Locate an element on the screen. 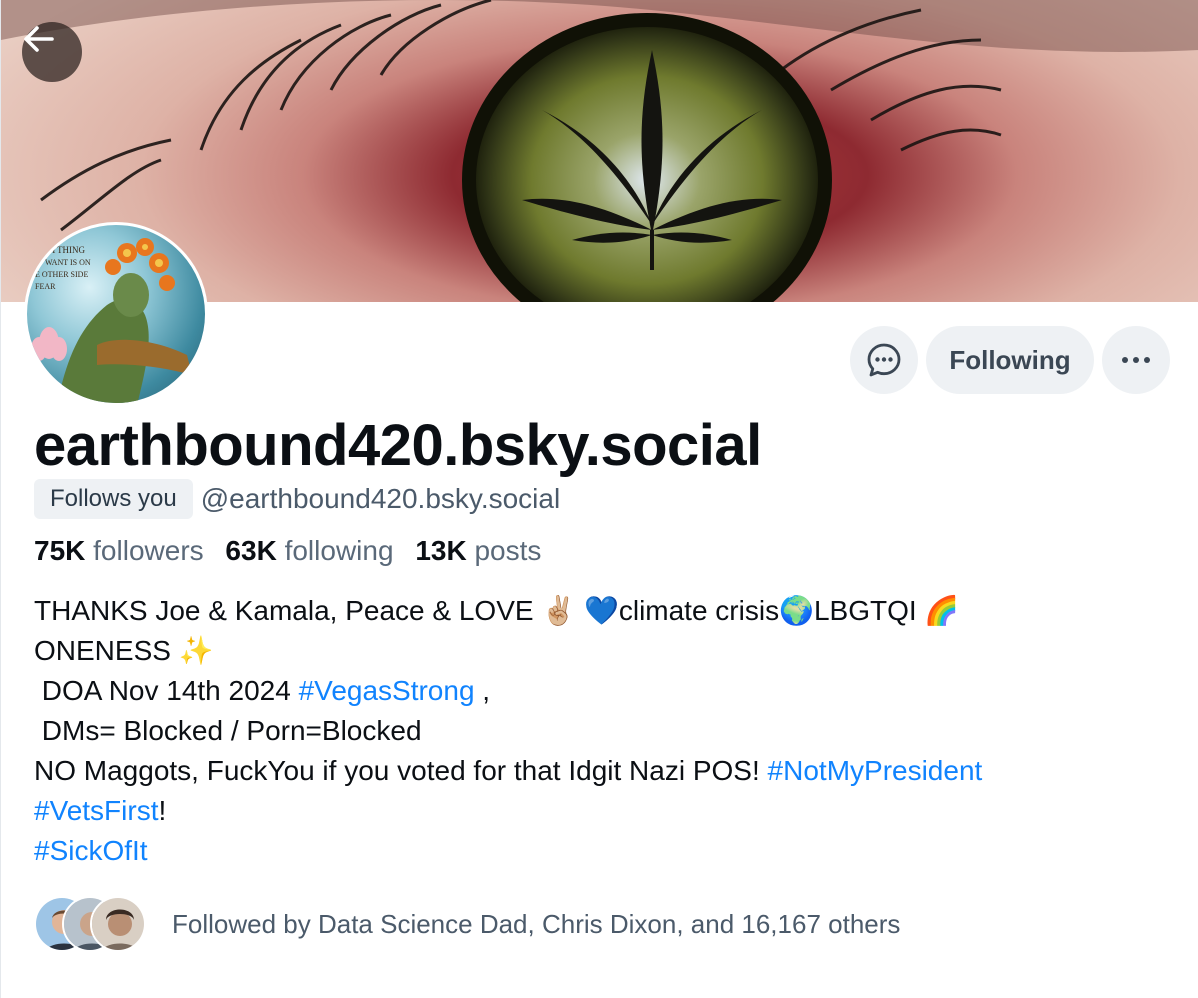  avatar-quote-line: RYTHING is located at coordinates (65, 250).